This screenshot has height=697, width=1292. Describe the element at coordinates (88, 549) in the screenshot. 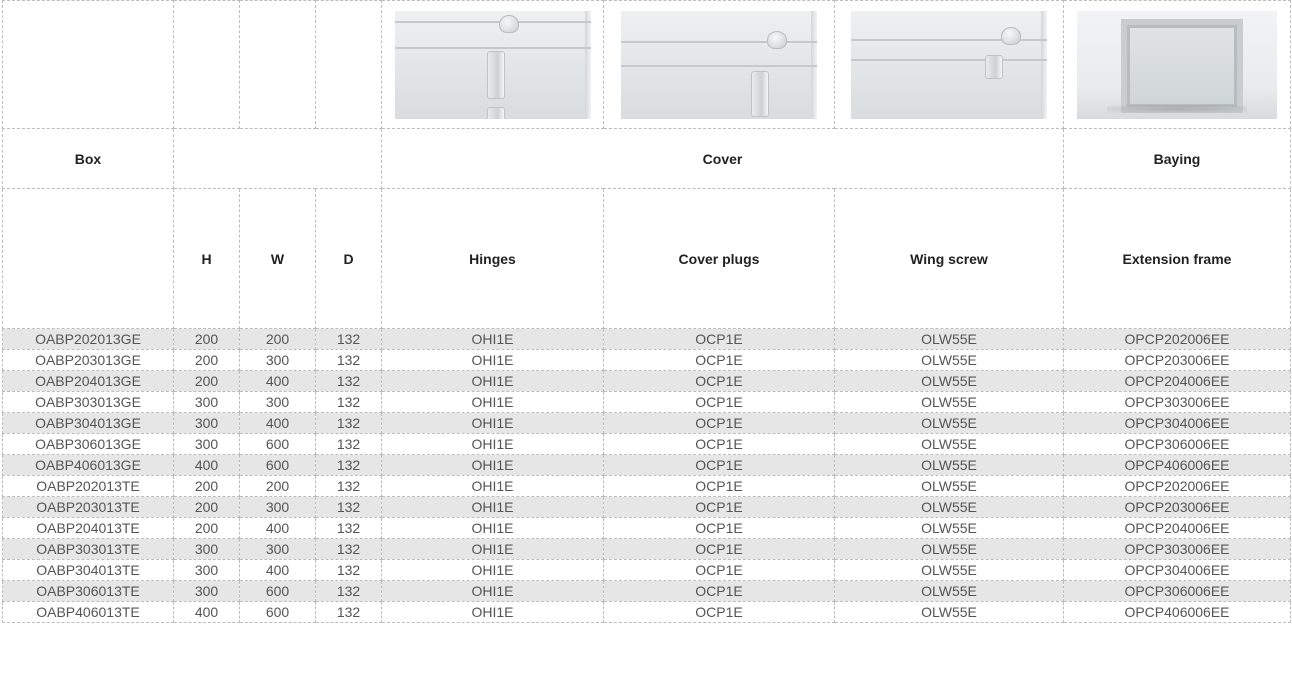

I see `cell-box-article: OABP303013TE` at that location.